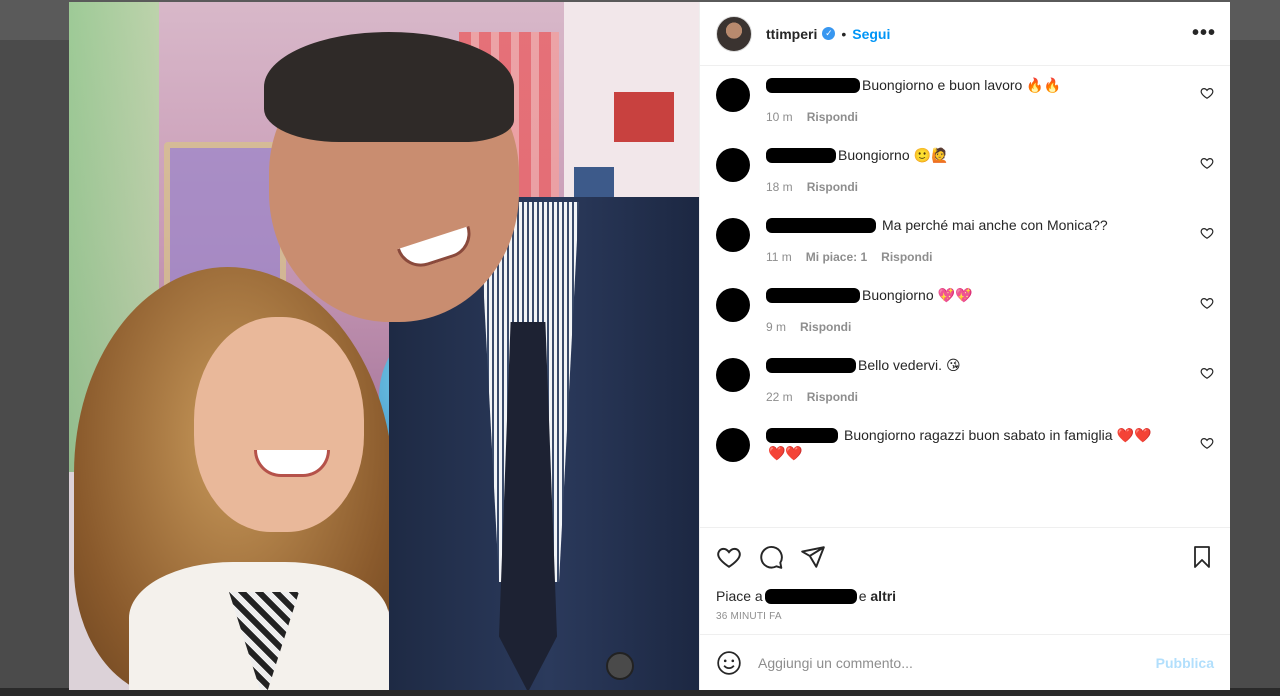 Image resolution: width=1280 pixels, height=696 pixels. Describe the element at coordinates (779, 187) in the screenshot. I see `comment-time: 18 m` at that location.